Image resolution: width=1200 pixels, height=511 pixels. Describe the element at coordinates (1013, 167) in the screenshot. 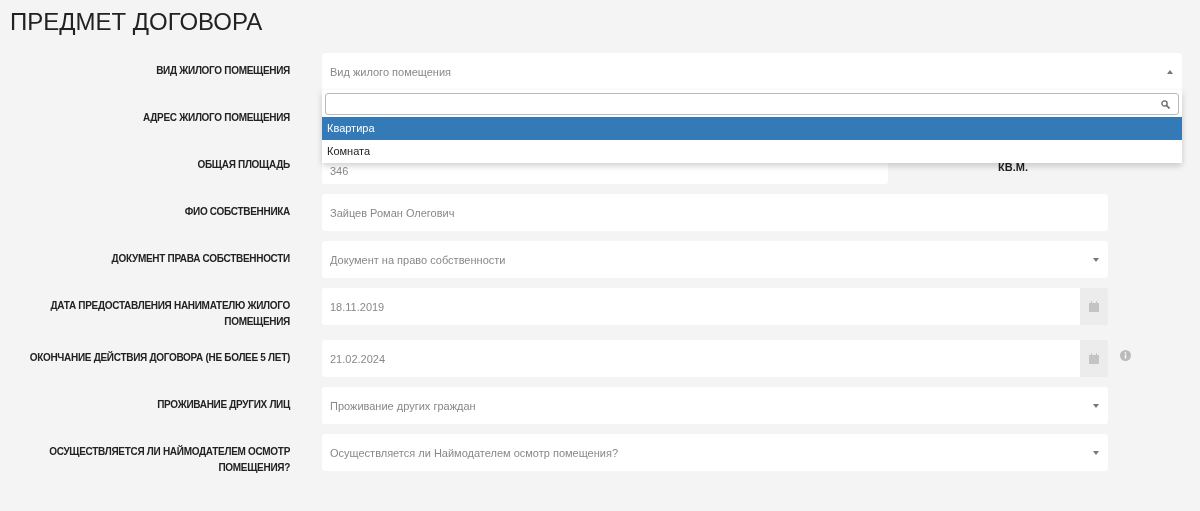

I see `unit-label: КВ.М.` at that location.